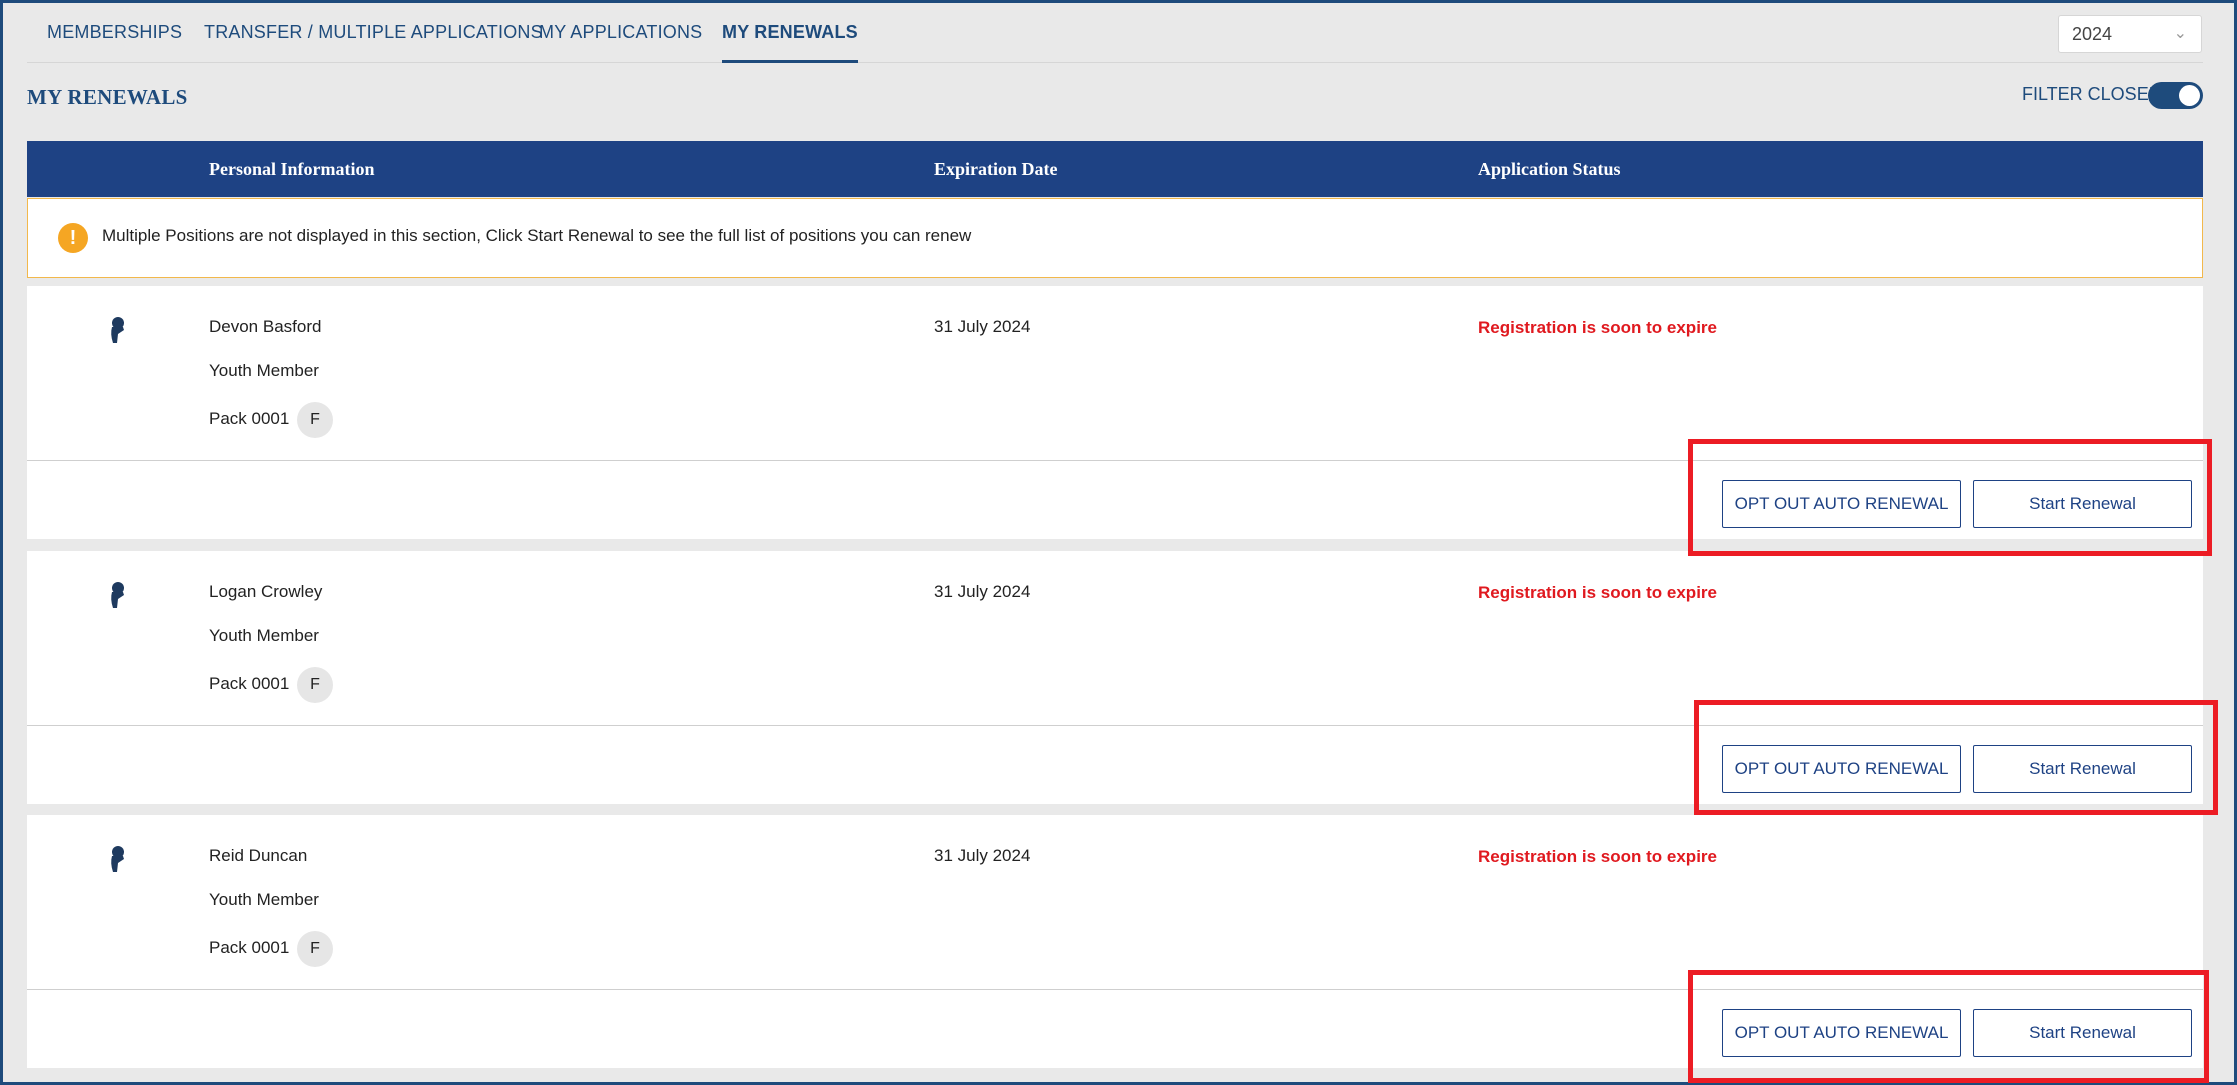  Describe the element at coordinates (292, 169) in the screenshot. I see `header-personal-information: Personal Information` at that location.